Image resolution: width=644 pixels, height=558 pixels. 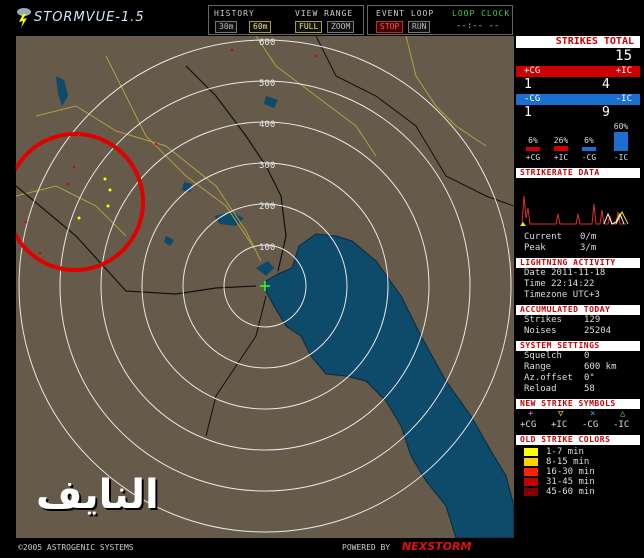 I want to click on view-range-label: VIEW RANGE, so click(x=324, y=13).